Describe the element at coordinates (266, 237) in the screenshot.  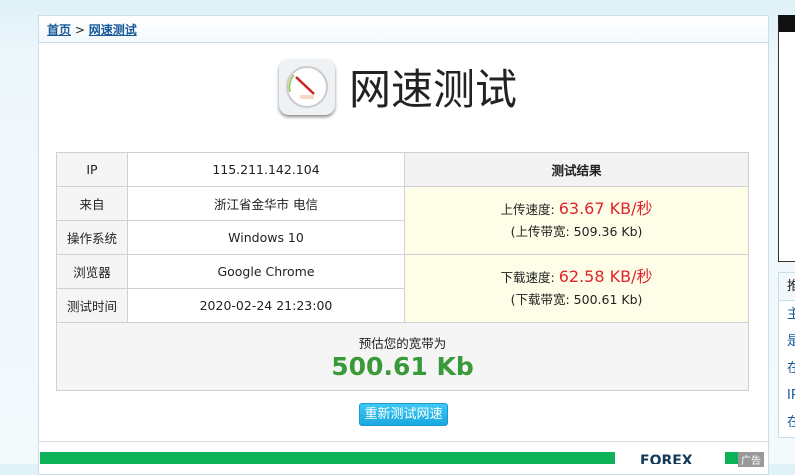
I see `row-value: Windows 10` at that location.